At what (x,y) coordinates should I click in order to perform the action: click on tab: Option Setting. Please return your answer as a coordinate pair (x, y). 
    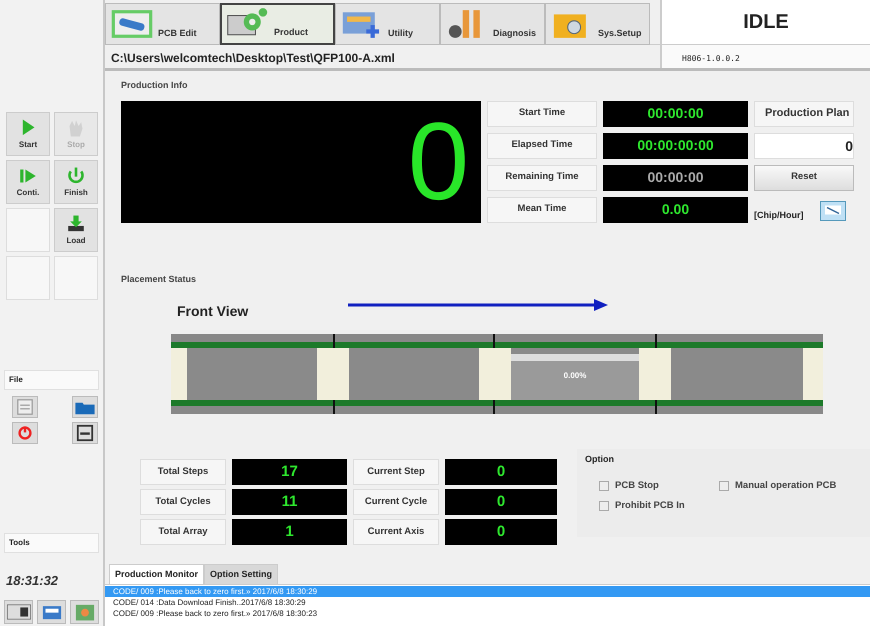
    Looking at the image, I should click on (241, 574).